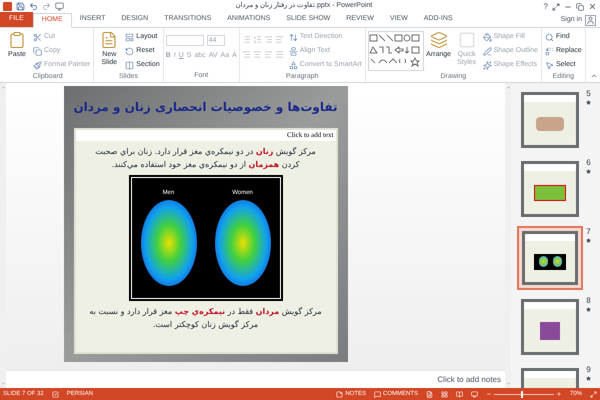  I want to click on align-icon, so click(293, 51).